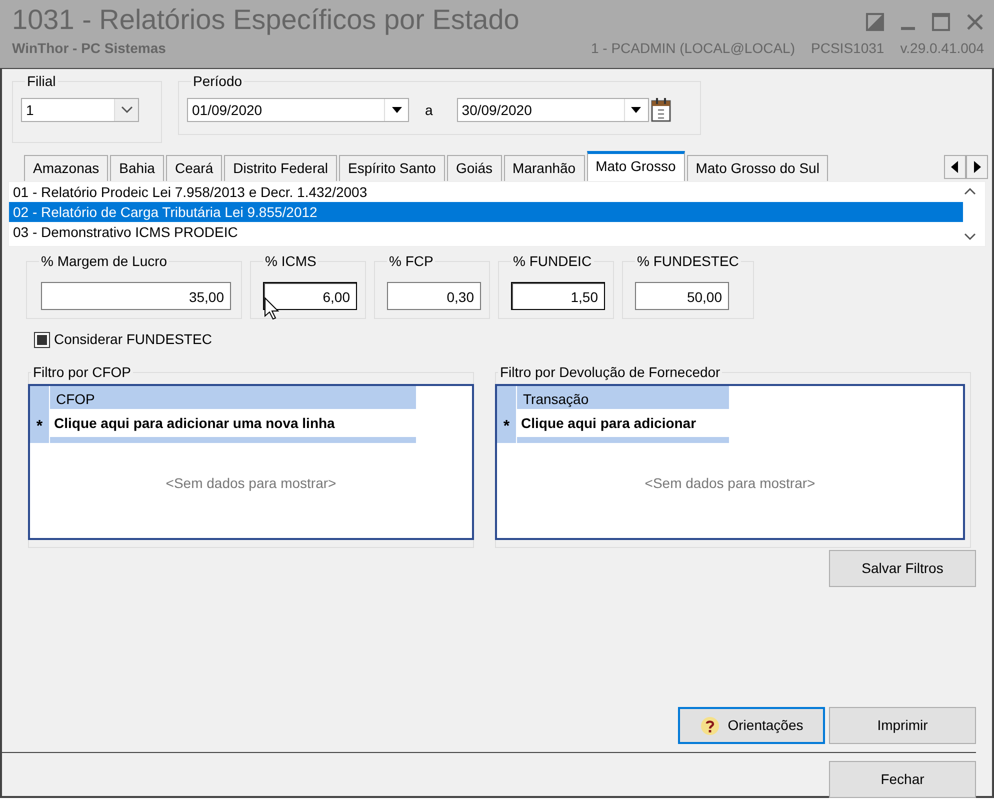 This screenshot has height=804, width=994. Describe the element at coordinates (392, 168) in the screenshot. I see `state-tab: Espírito Santo` at that location.